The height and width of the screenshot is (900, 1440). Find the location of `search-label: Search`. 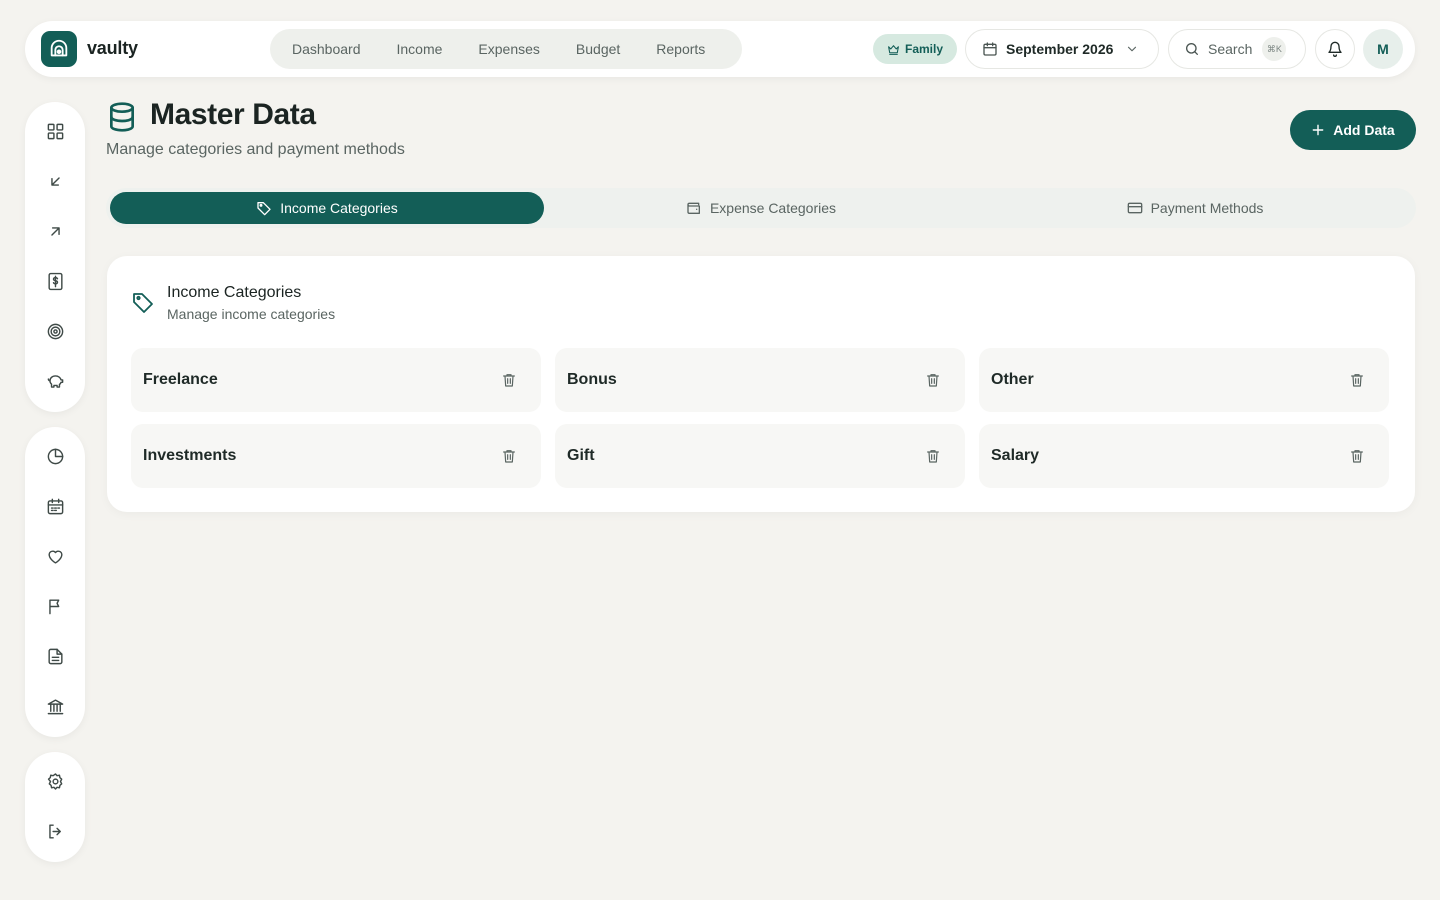

search-label: Search is located at coordinates (1230, 49).